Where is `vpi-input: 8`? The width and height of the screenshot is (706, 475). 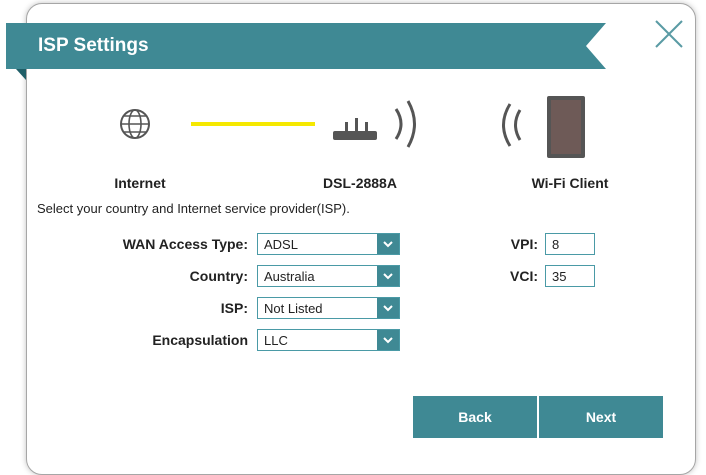 vpi-input: 8 is located at coordinates (570, 244).